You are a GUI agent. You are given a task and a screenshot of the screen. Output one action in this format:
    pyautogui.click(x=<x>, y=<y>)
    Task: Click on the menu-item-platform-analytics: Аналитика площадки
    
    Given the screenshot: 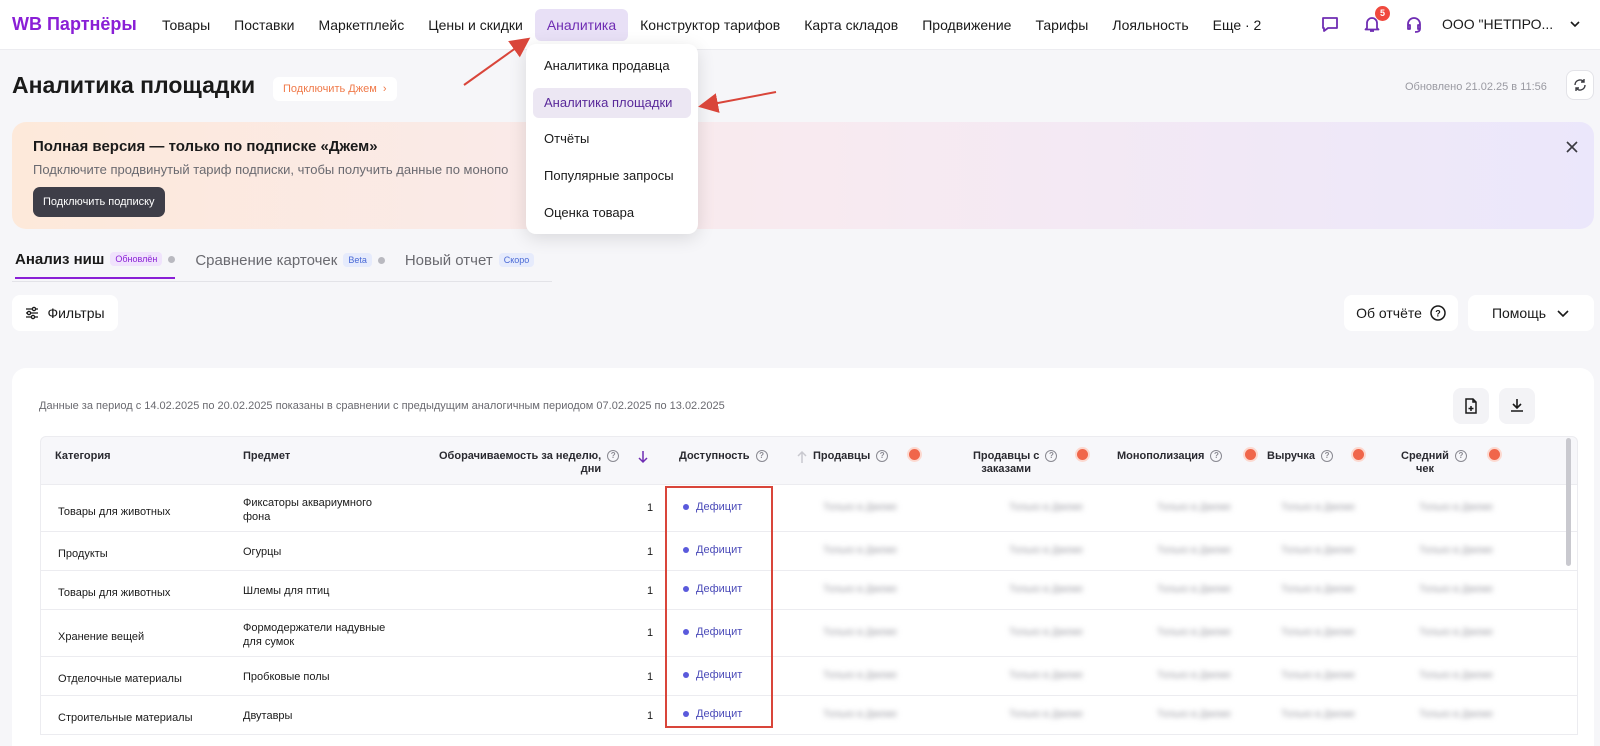 What is the action you would take?
    pyautogui.click(x=612, y=103)
    